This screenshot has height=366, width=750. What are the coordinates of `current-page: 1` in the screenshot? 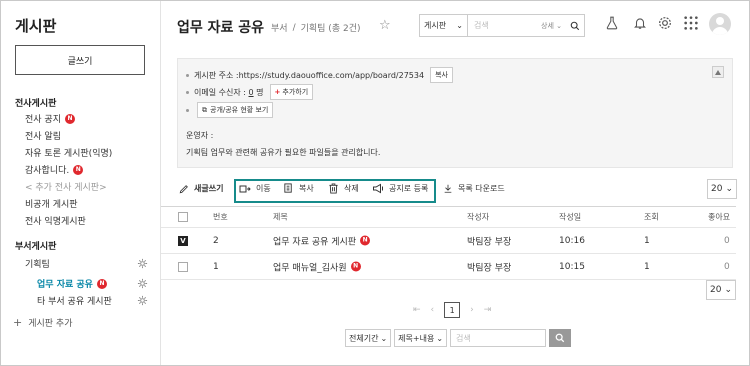 It's located at (452, 310).